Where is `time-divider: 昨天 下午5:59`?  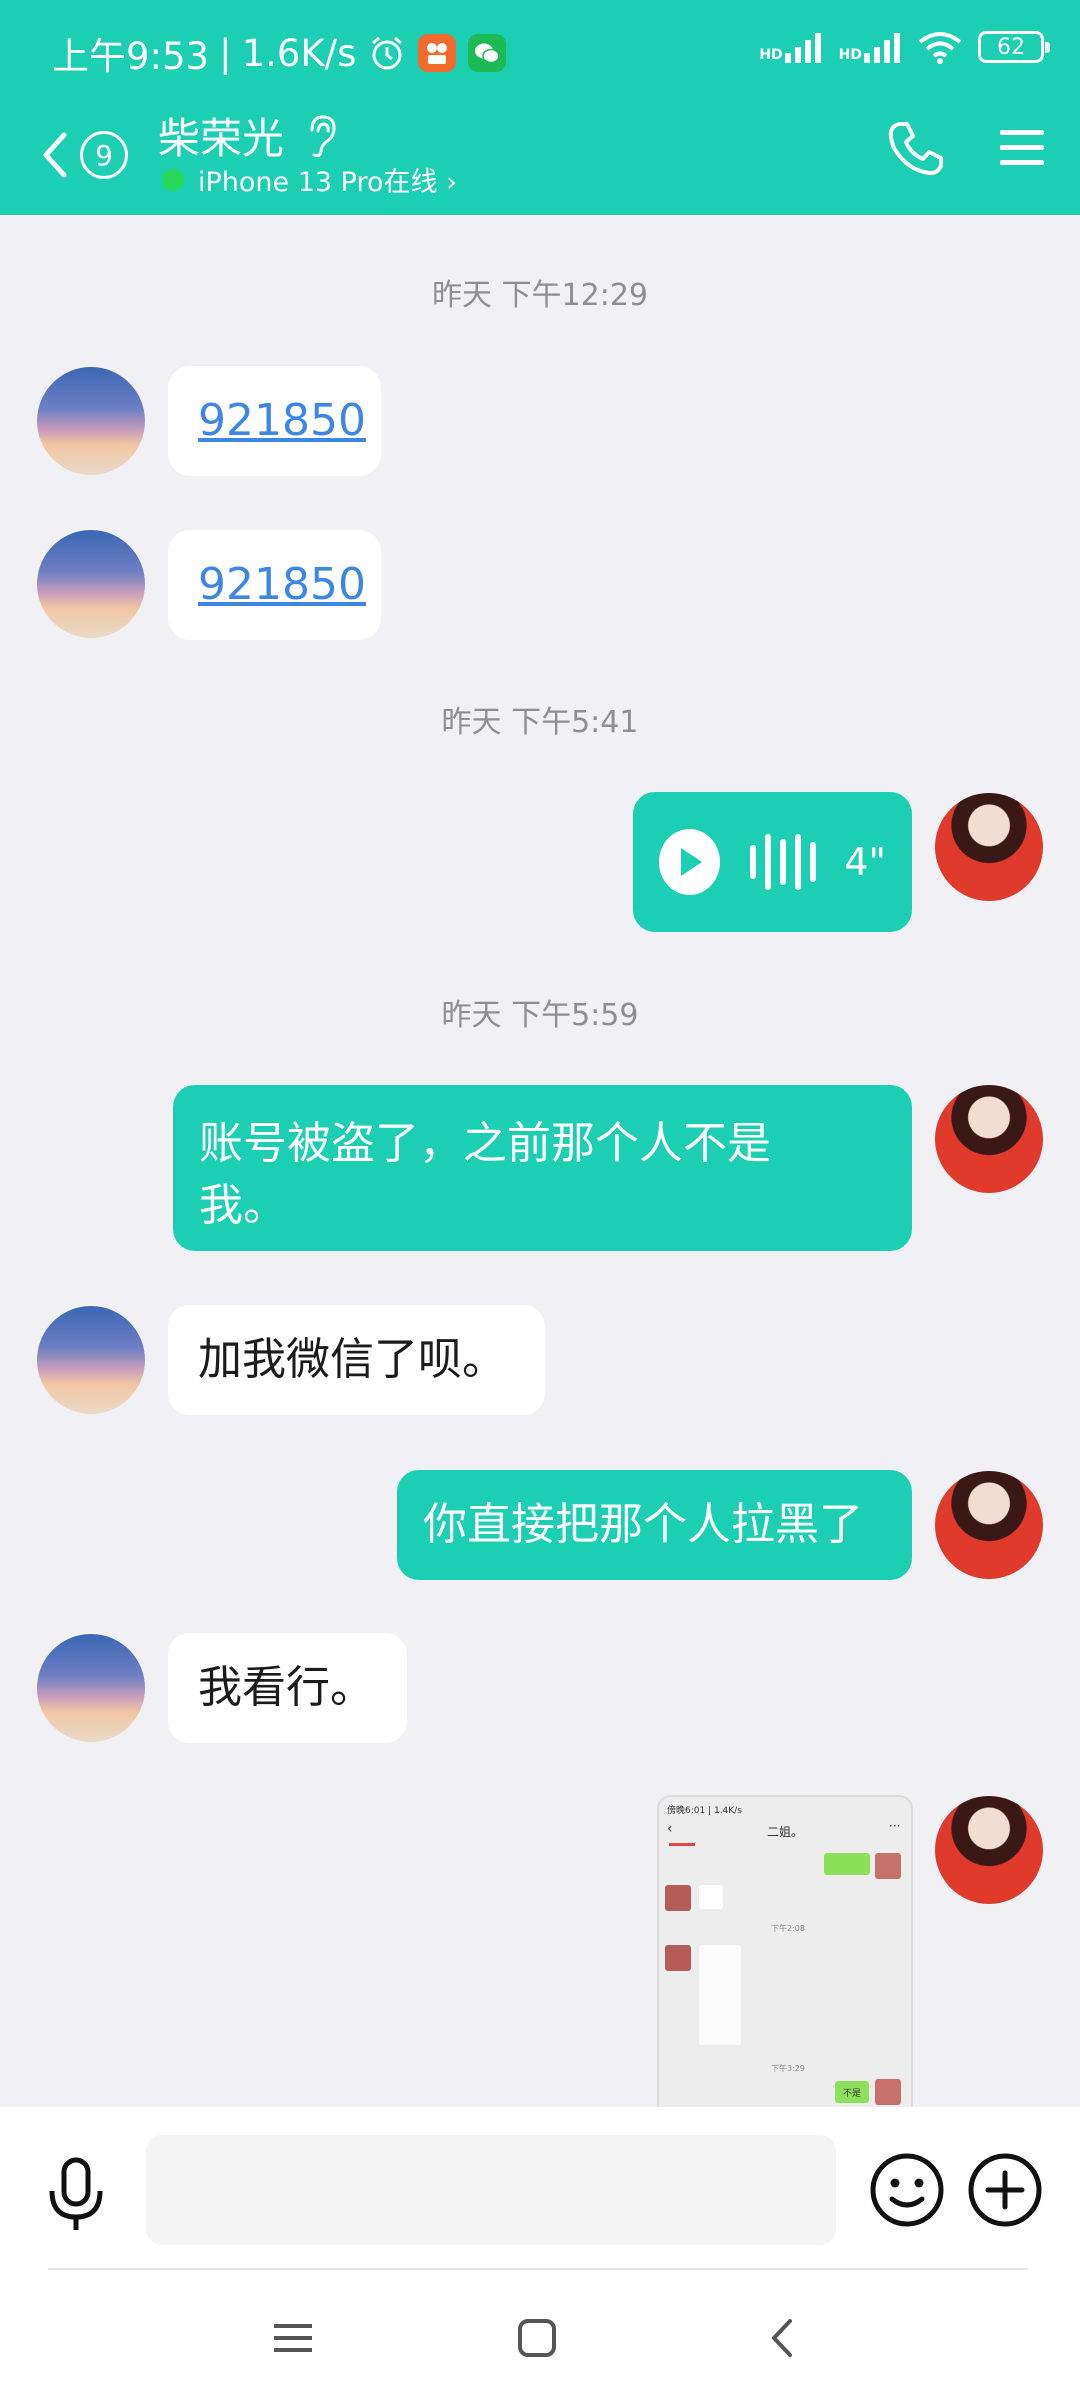 time-divider: 昨天 下午5:59 is located at coordinates (540, 1015).